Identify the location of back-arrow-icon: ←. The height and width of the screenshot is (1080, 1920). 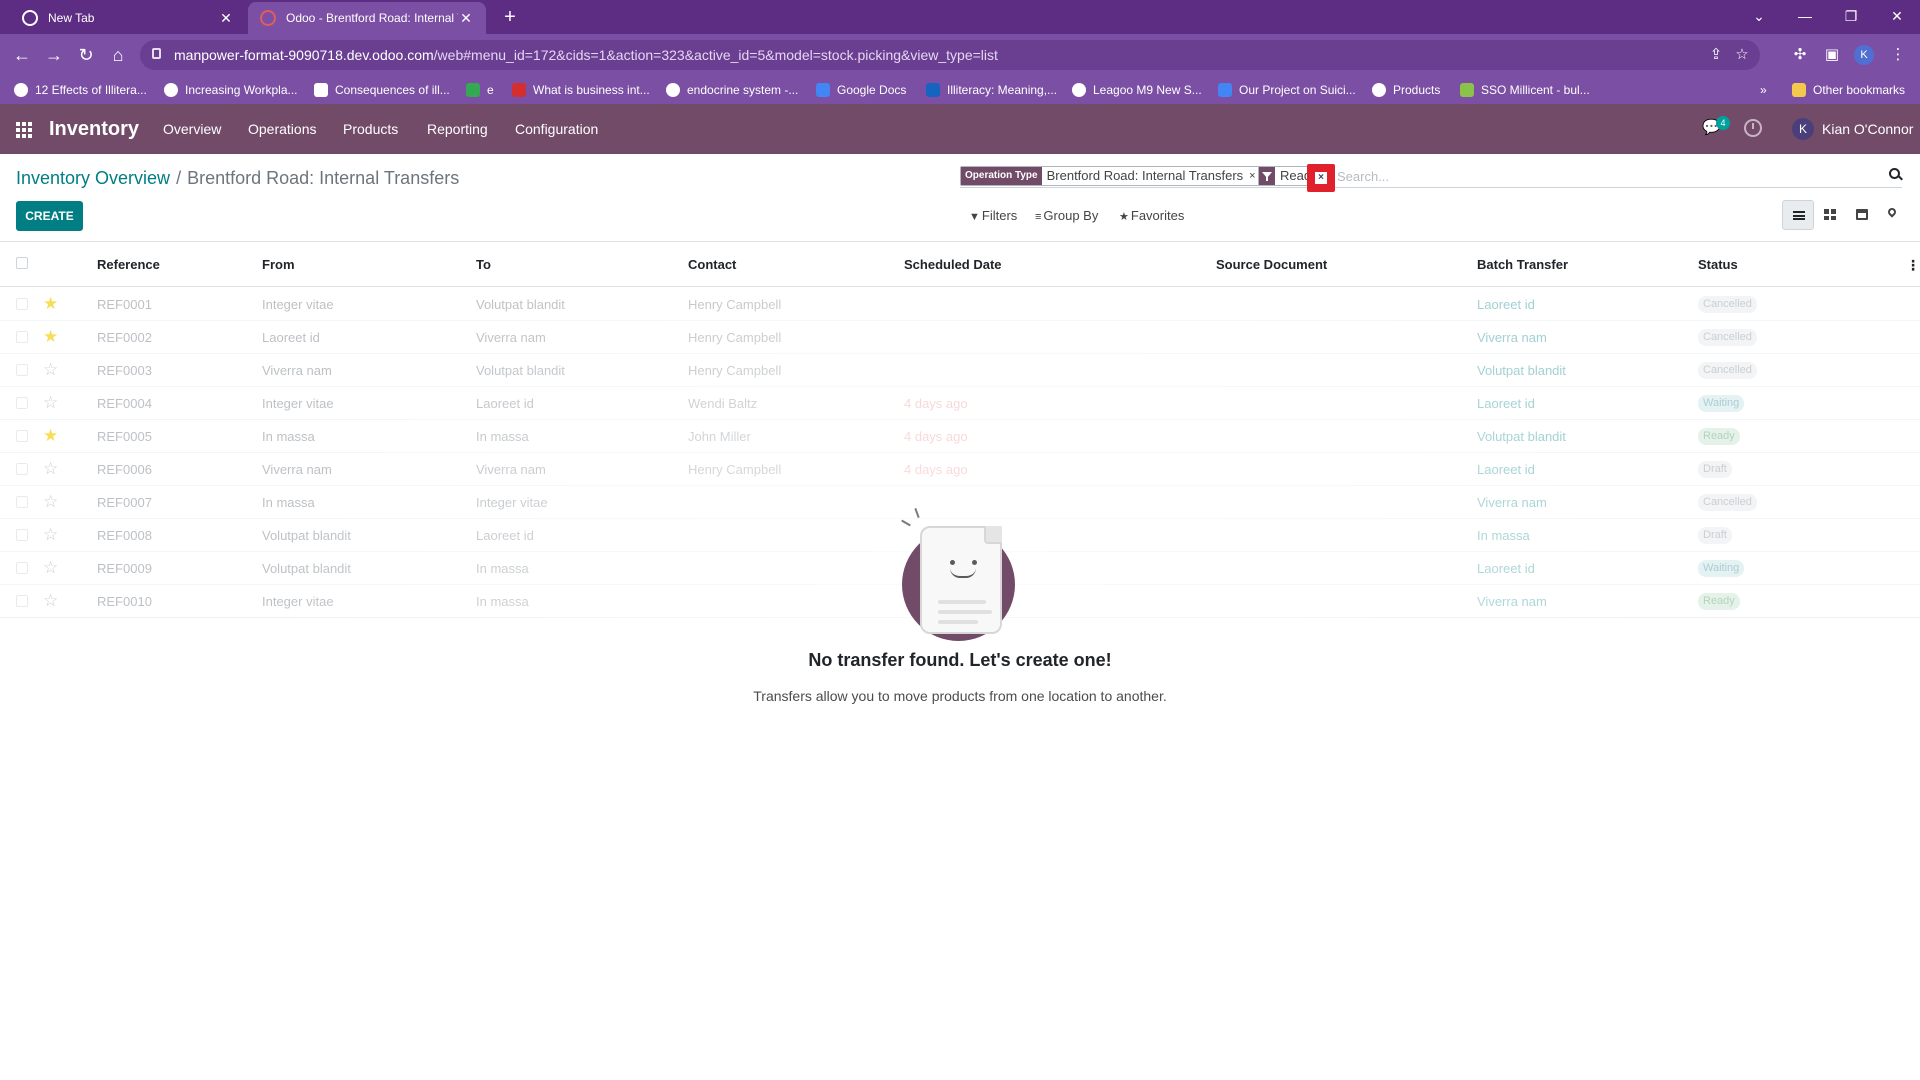
(22, 55).